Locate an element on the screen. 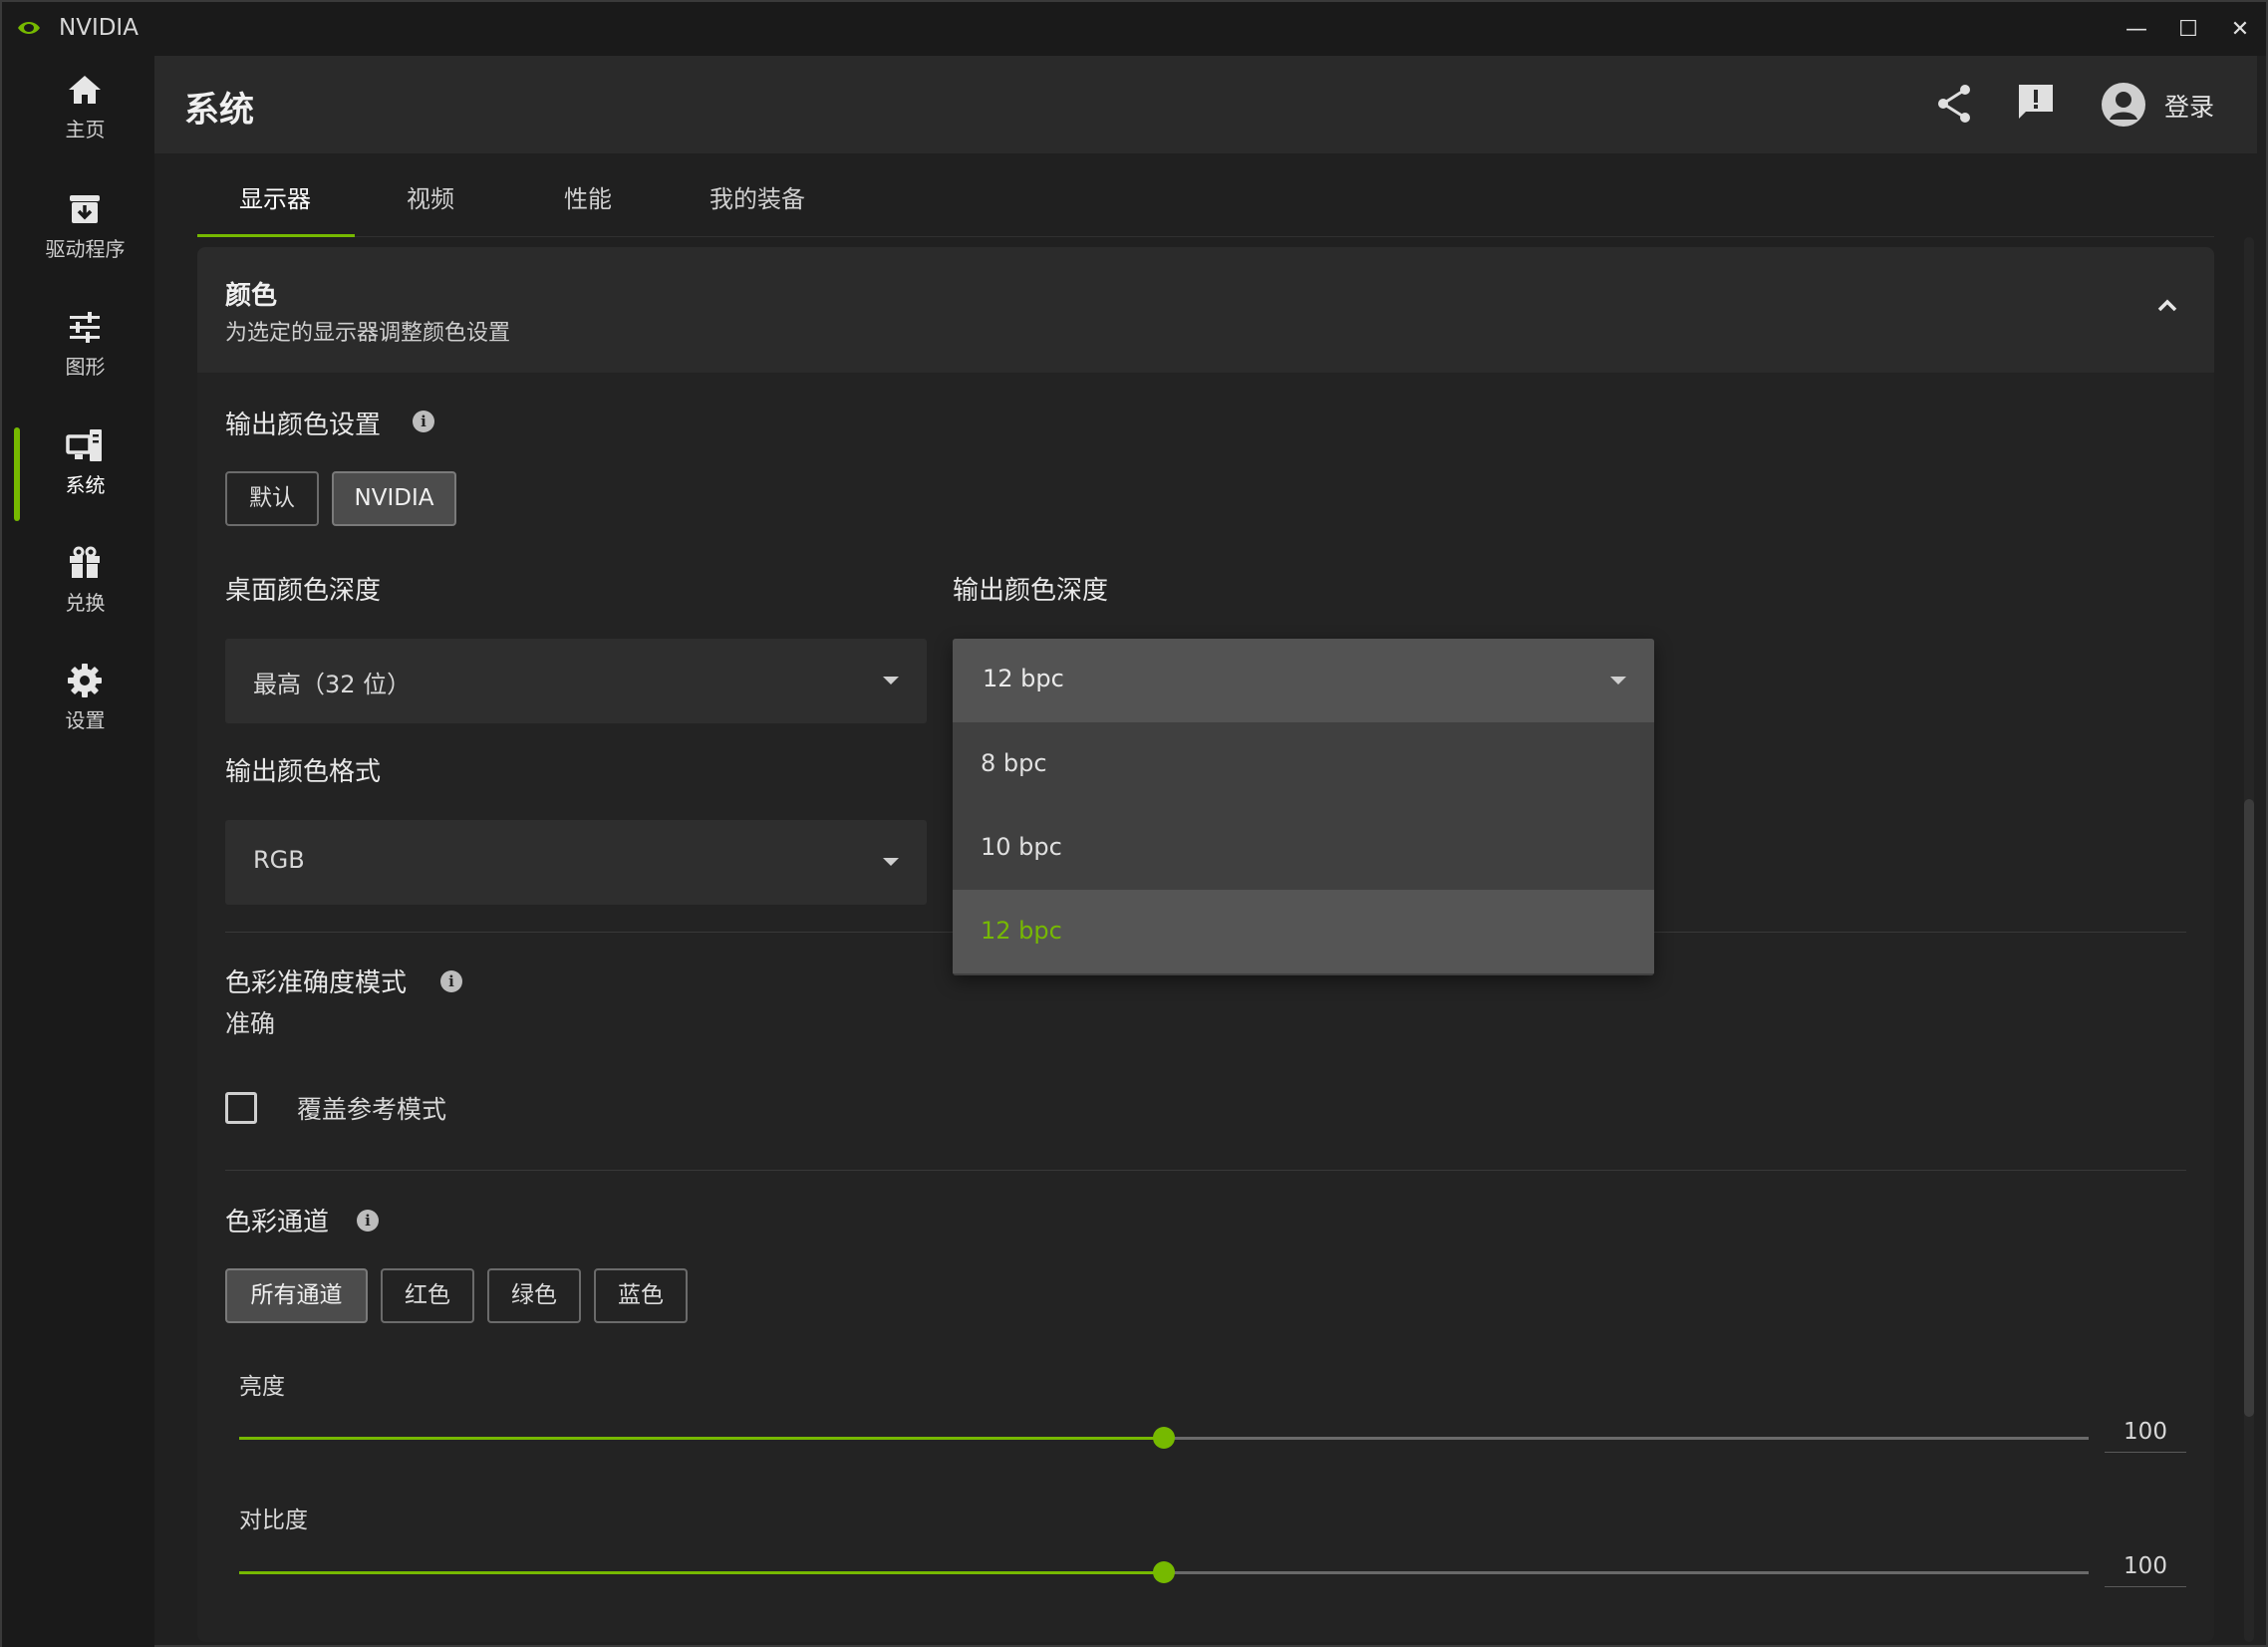 This screenshot has width=2268, height=1647. login-link: 登录 is located at coordinates (2189, 106).